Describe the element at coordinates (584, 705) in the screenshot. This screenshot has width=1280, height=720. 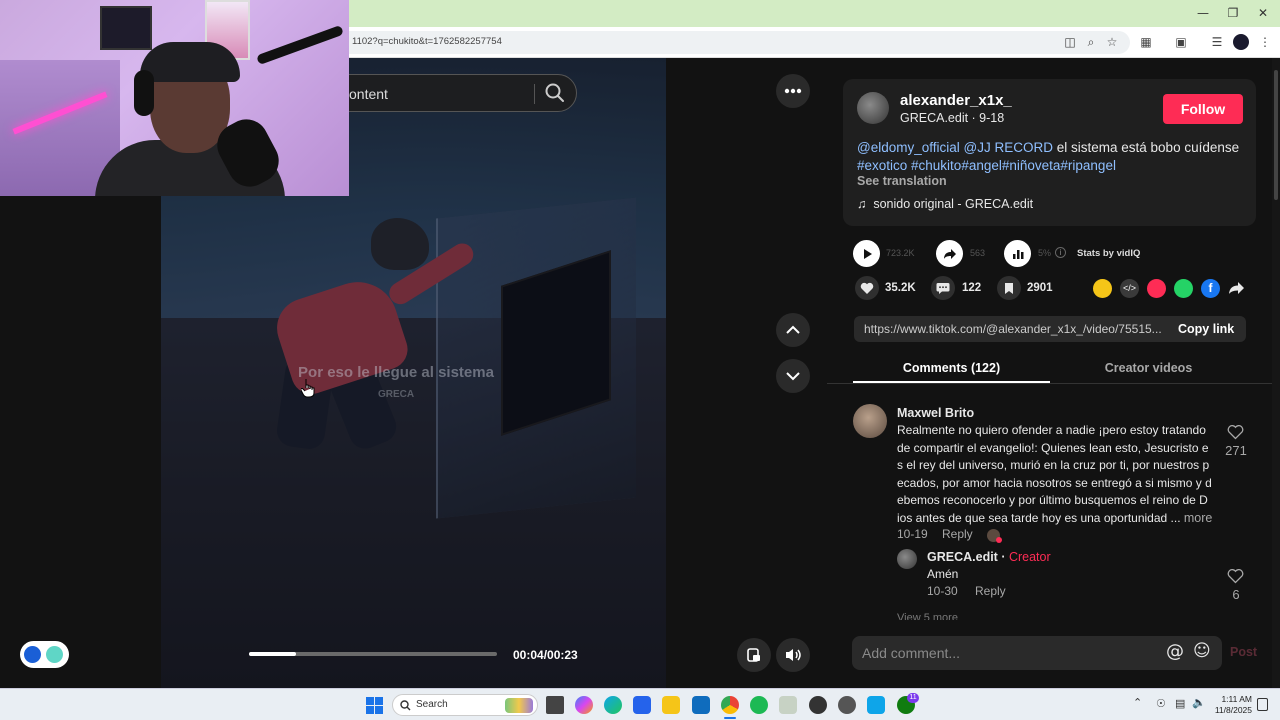
I see `copilot-icon` at that location.